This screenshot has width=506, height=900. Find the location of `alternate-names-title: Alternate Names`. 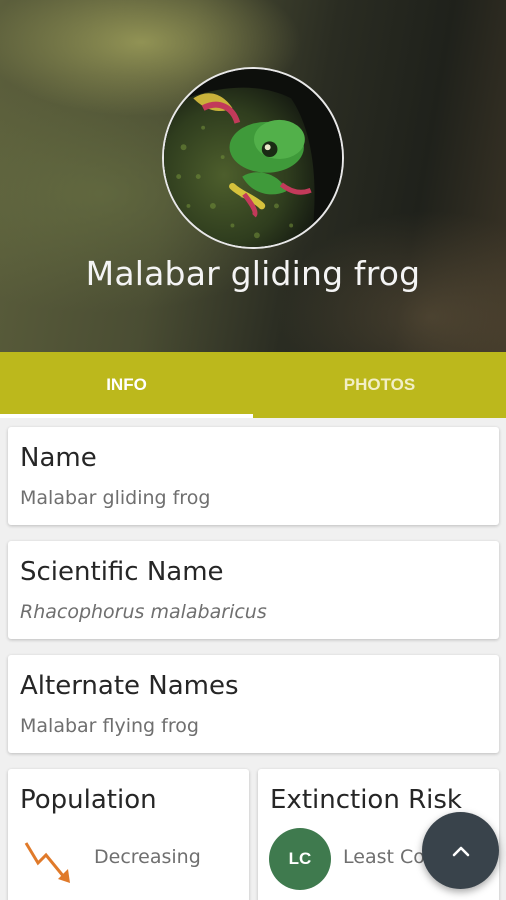

alternate-names-title: Alternate Names is located at coordinates (129, 686).